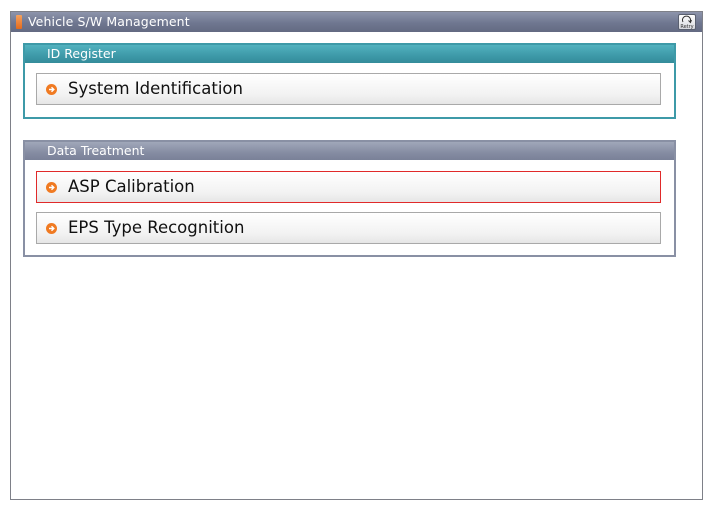 Image resolution: width=713 pixels, height=511 pixels. Describe the element at coordinates (349, 151) in the screenshot. I see `panel-header-data-treatment: Data Treatment` at that location.